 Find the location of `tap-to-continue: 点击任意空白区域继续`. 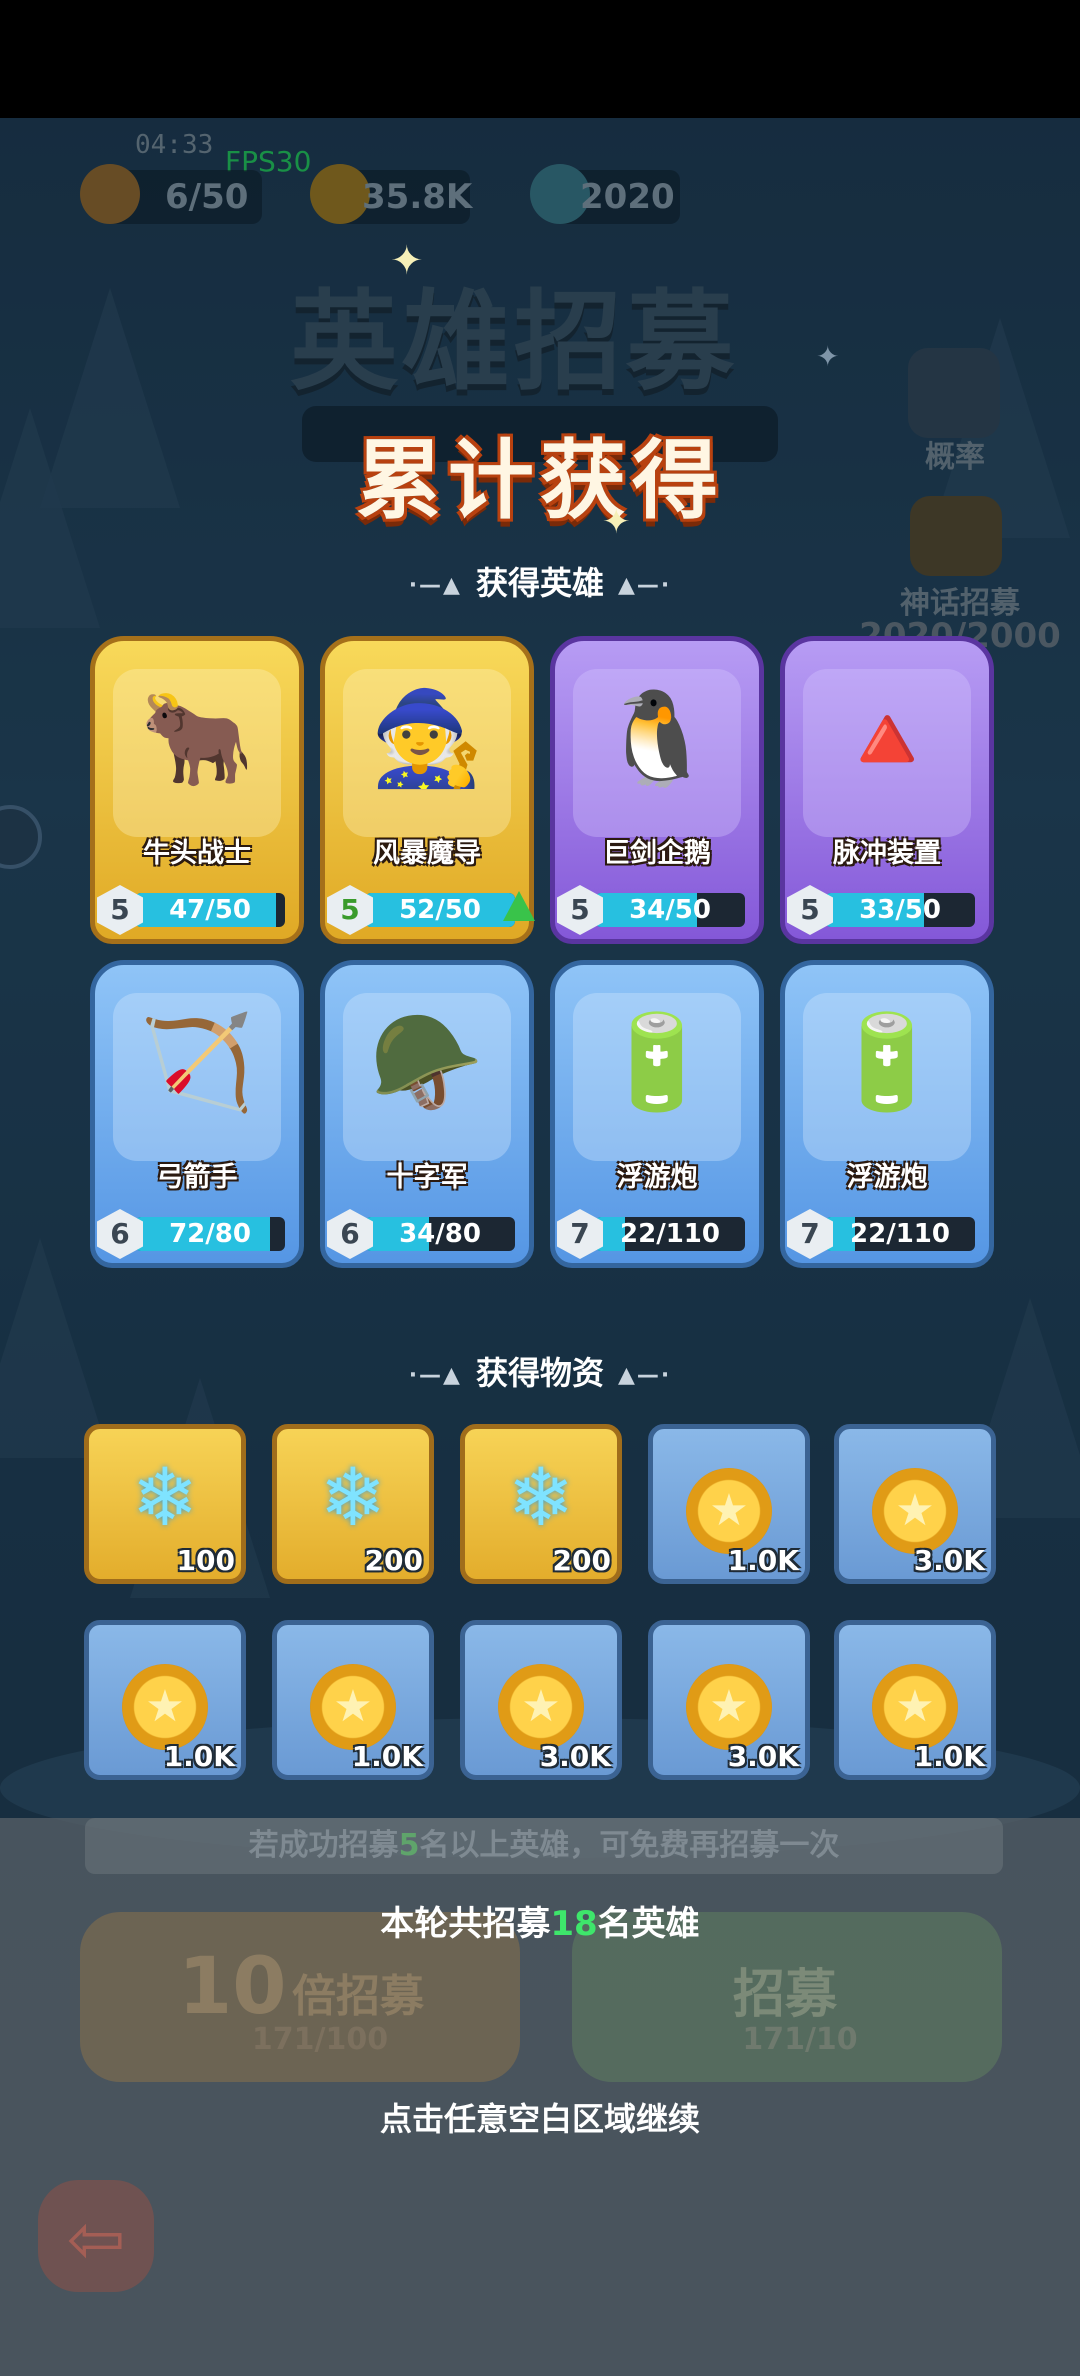

tap-to-continue: 点击任意空白区域继续 is located at coordinates (540, 2117).